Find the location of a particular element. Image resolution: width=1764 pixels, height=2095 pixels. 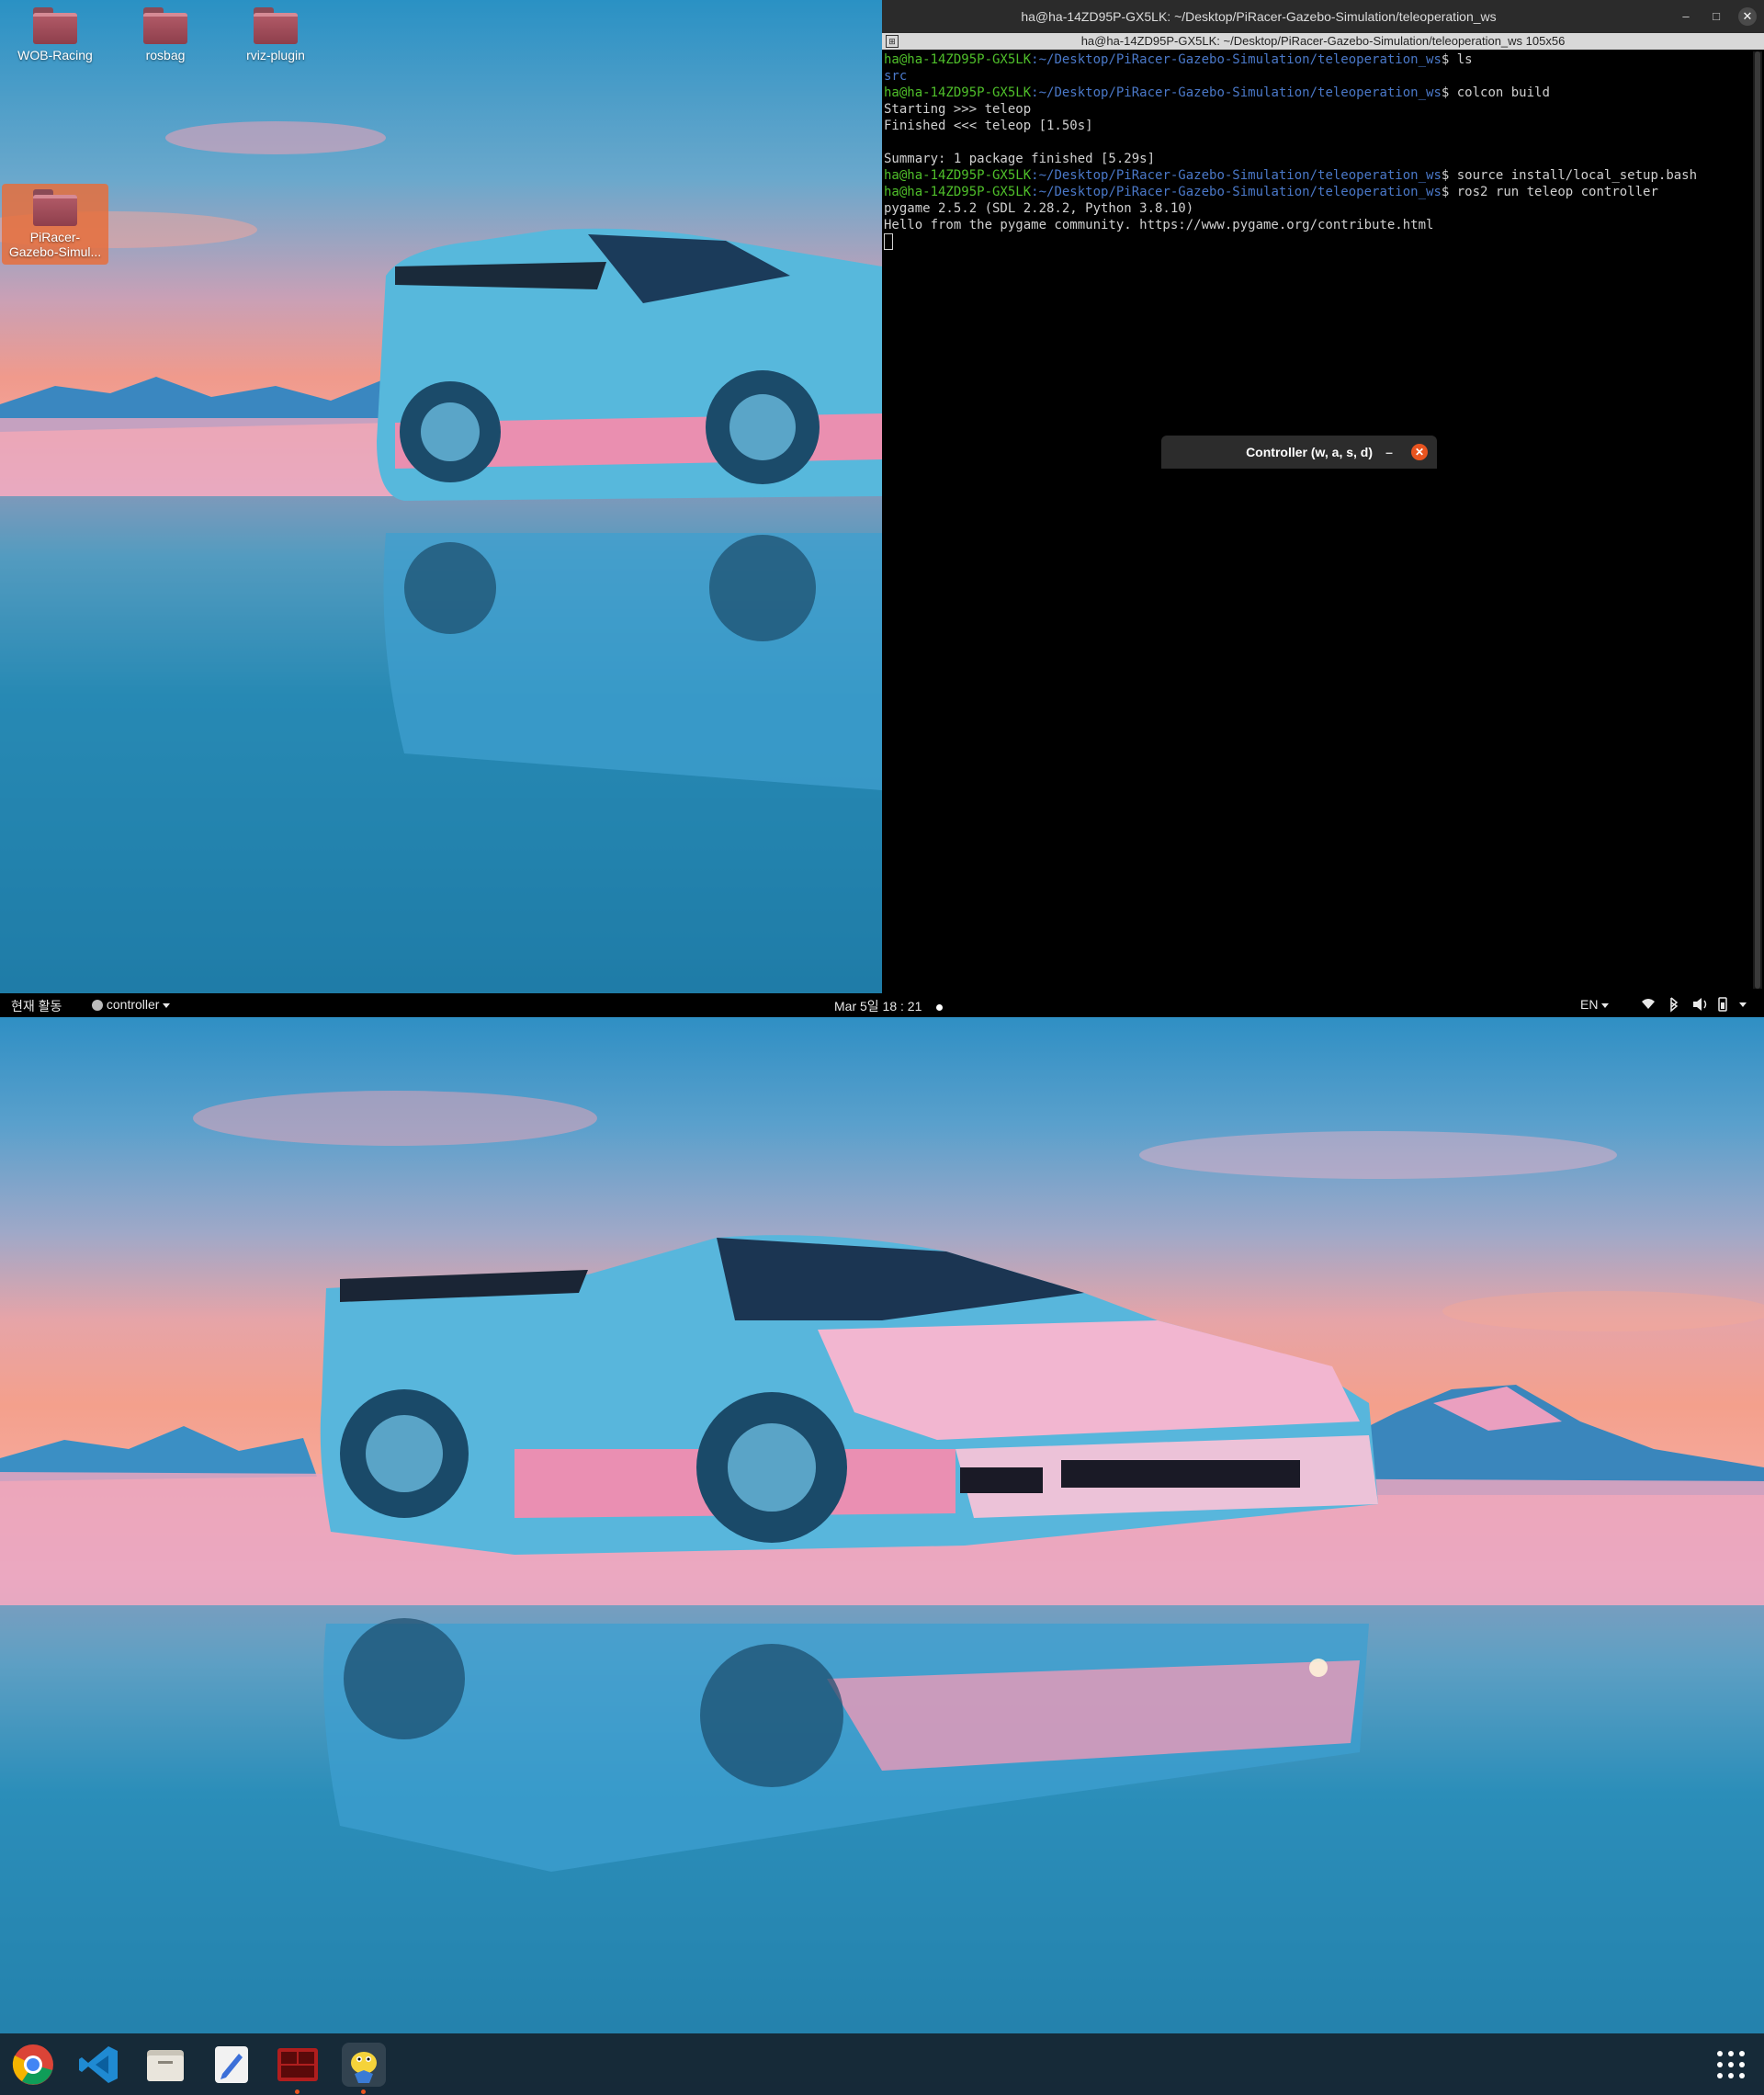

clock: Mar 5일 18 : 21 is located at coordinates (889, 1006).